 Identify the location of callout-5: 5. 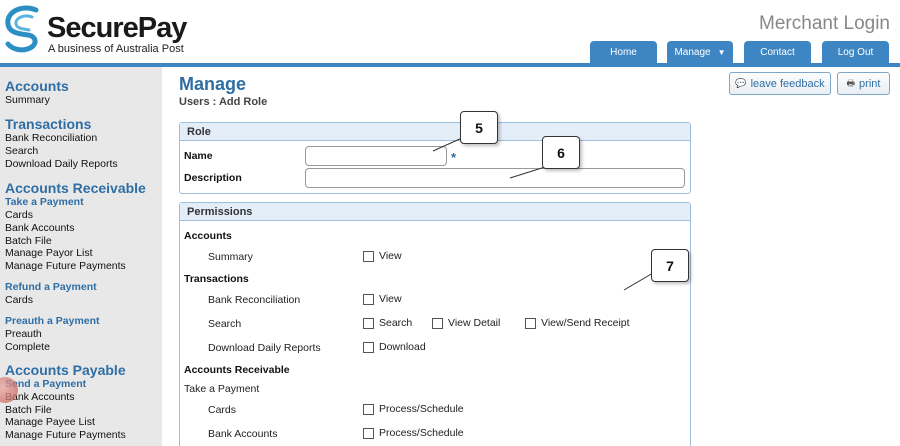
(479, 127).